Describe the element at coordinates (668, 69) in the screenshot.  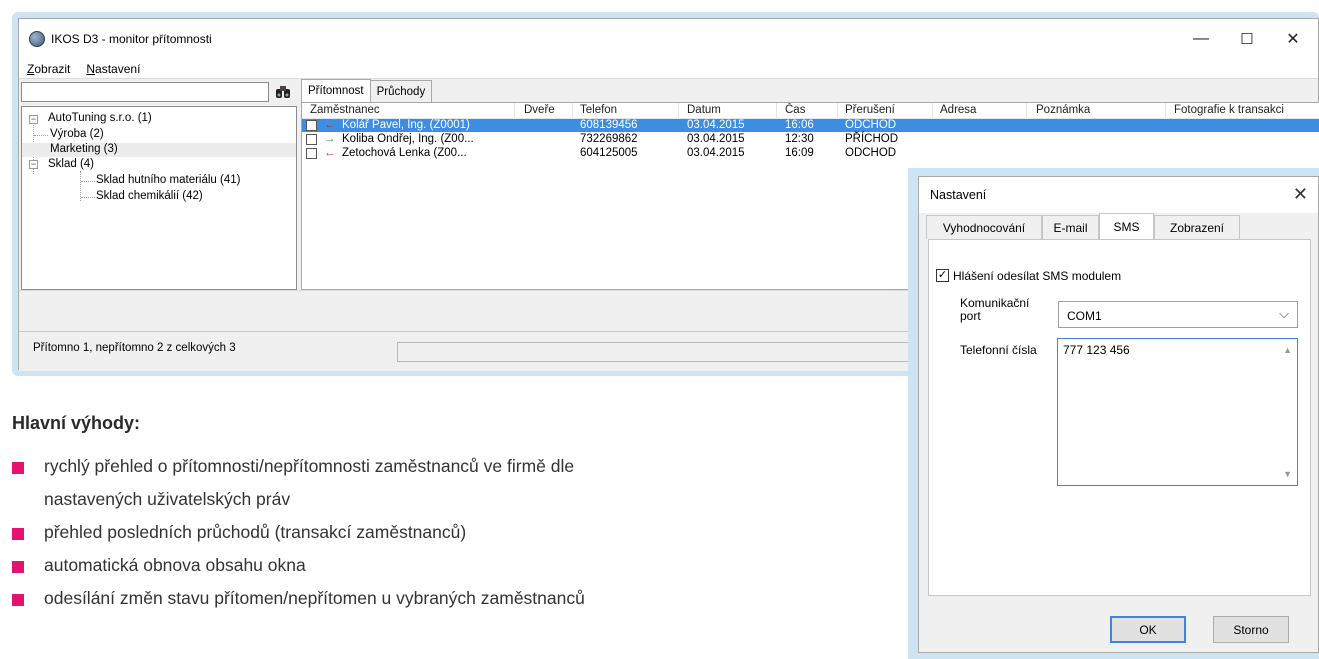
I see `menu-bar: Zobrazit Nastavení` at that location.